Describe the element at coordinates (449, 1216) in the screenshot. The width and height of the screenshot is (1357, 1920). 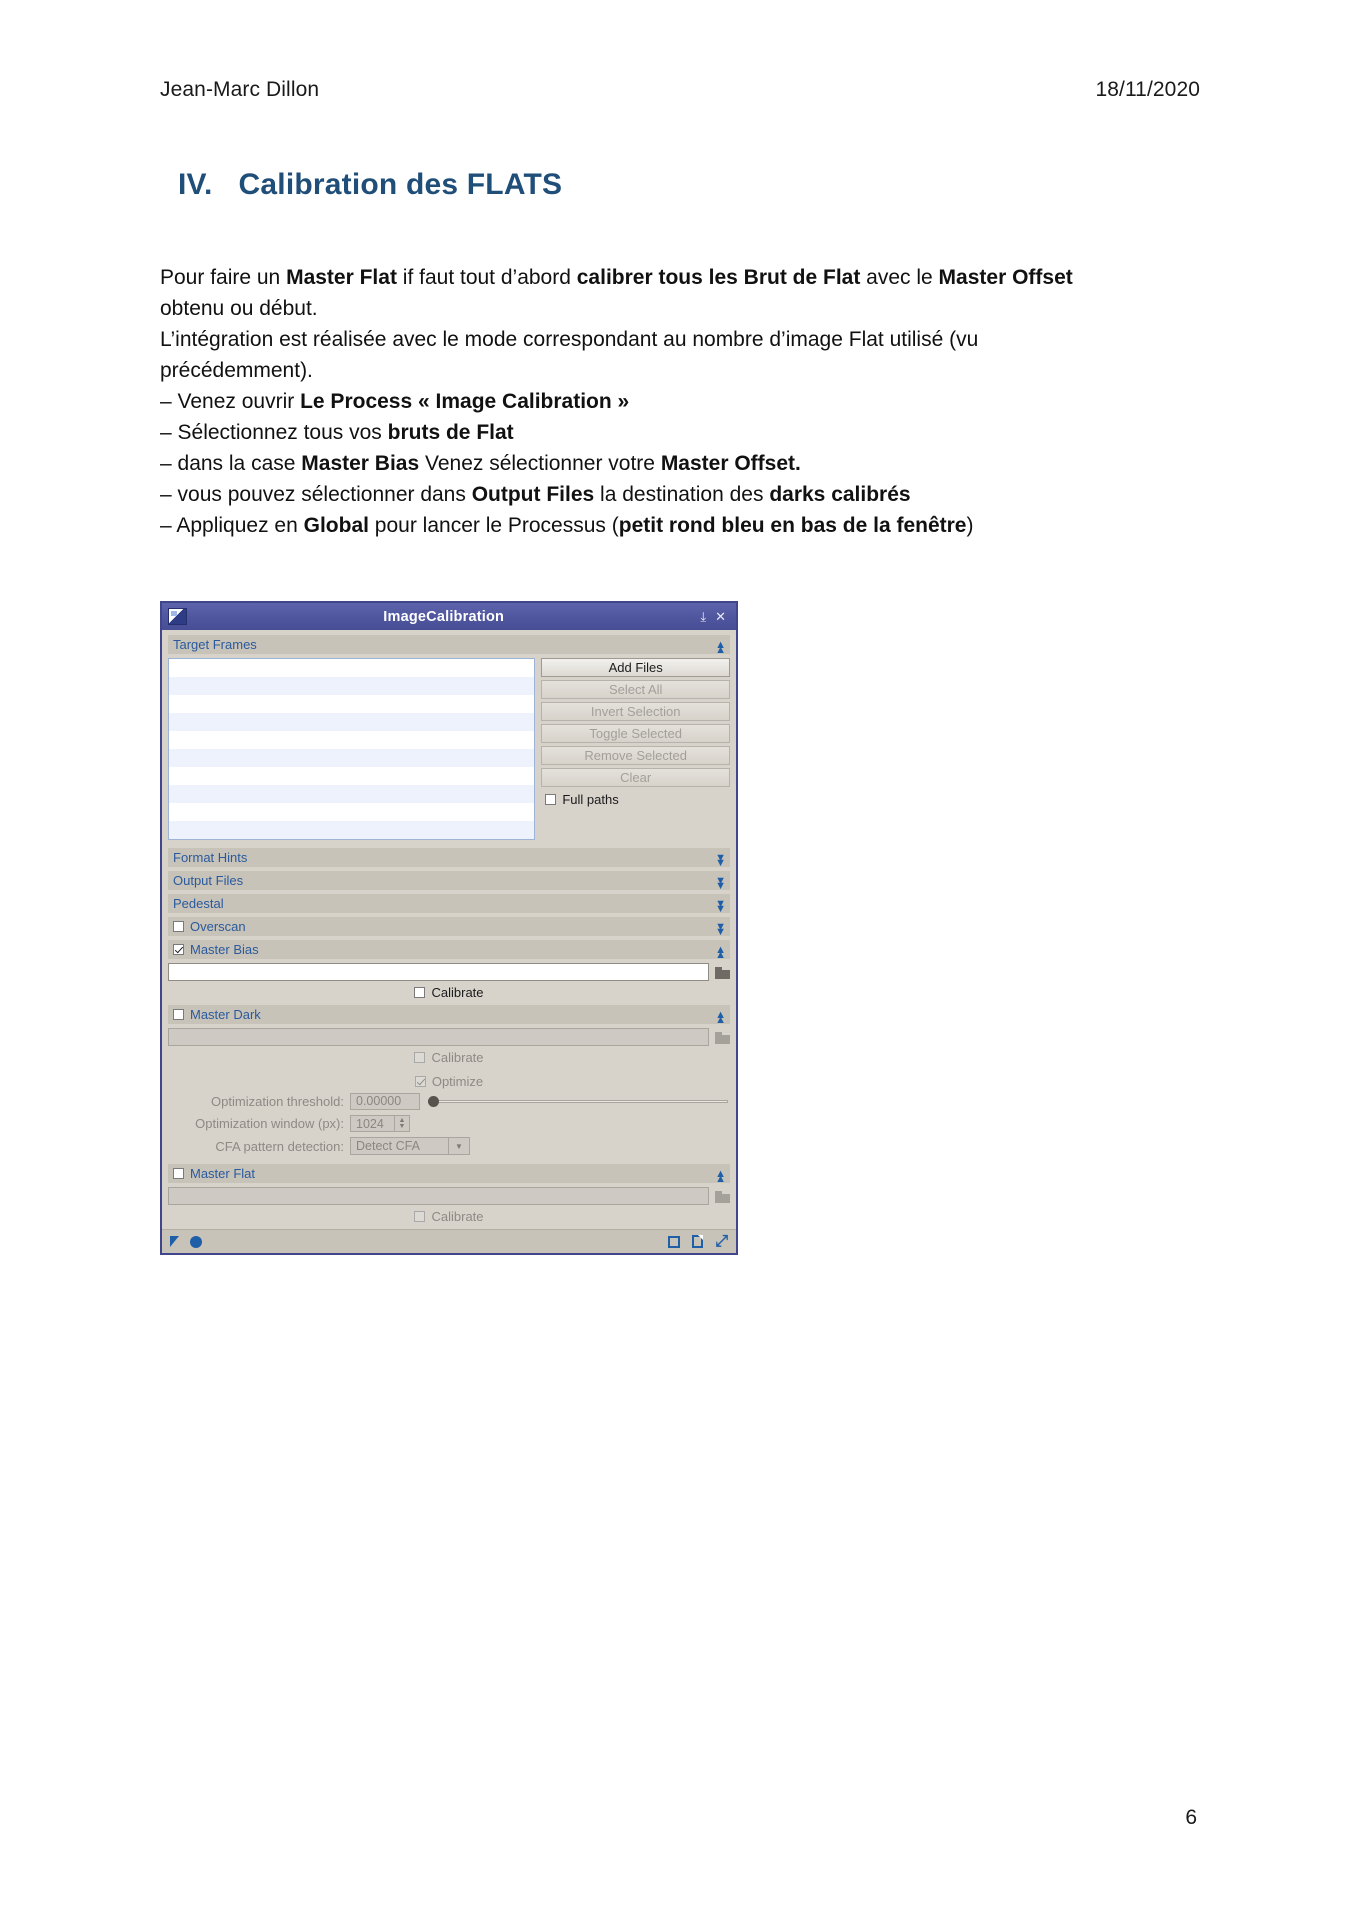
I see `master-flat-calibrate-row: Calibrate` at that location.